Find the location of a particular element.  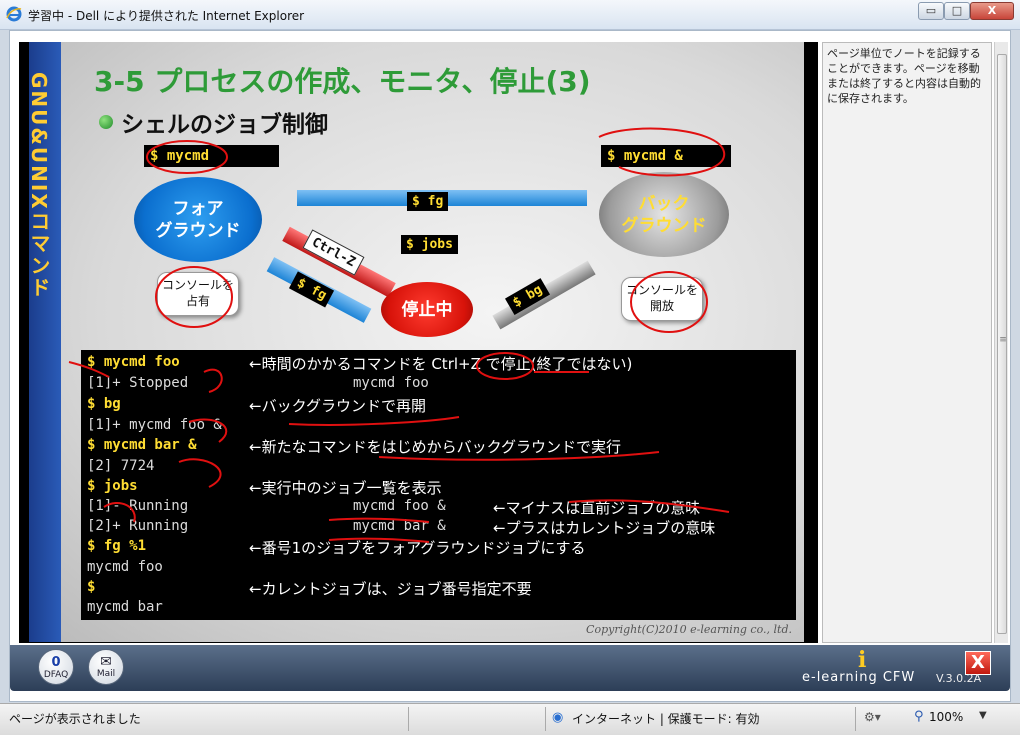

cloud-foreground: フォア グラウンド is located at coordinates (198, 219).